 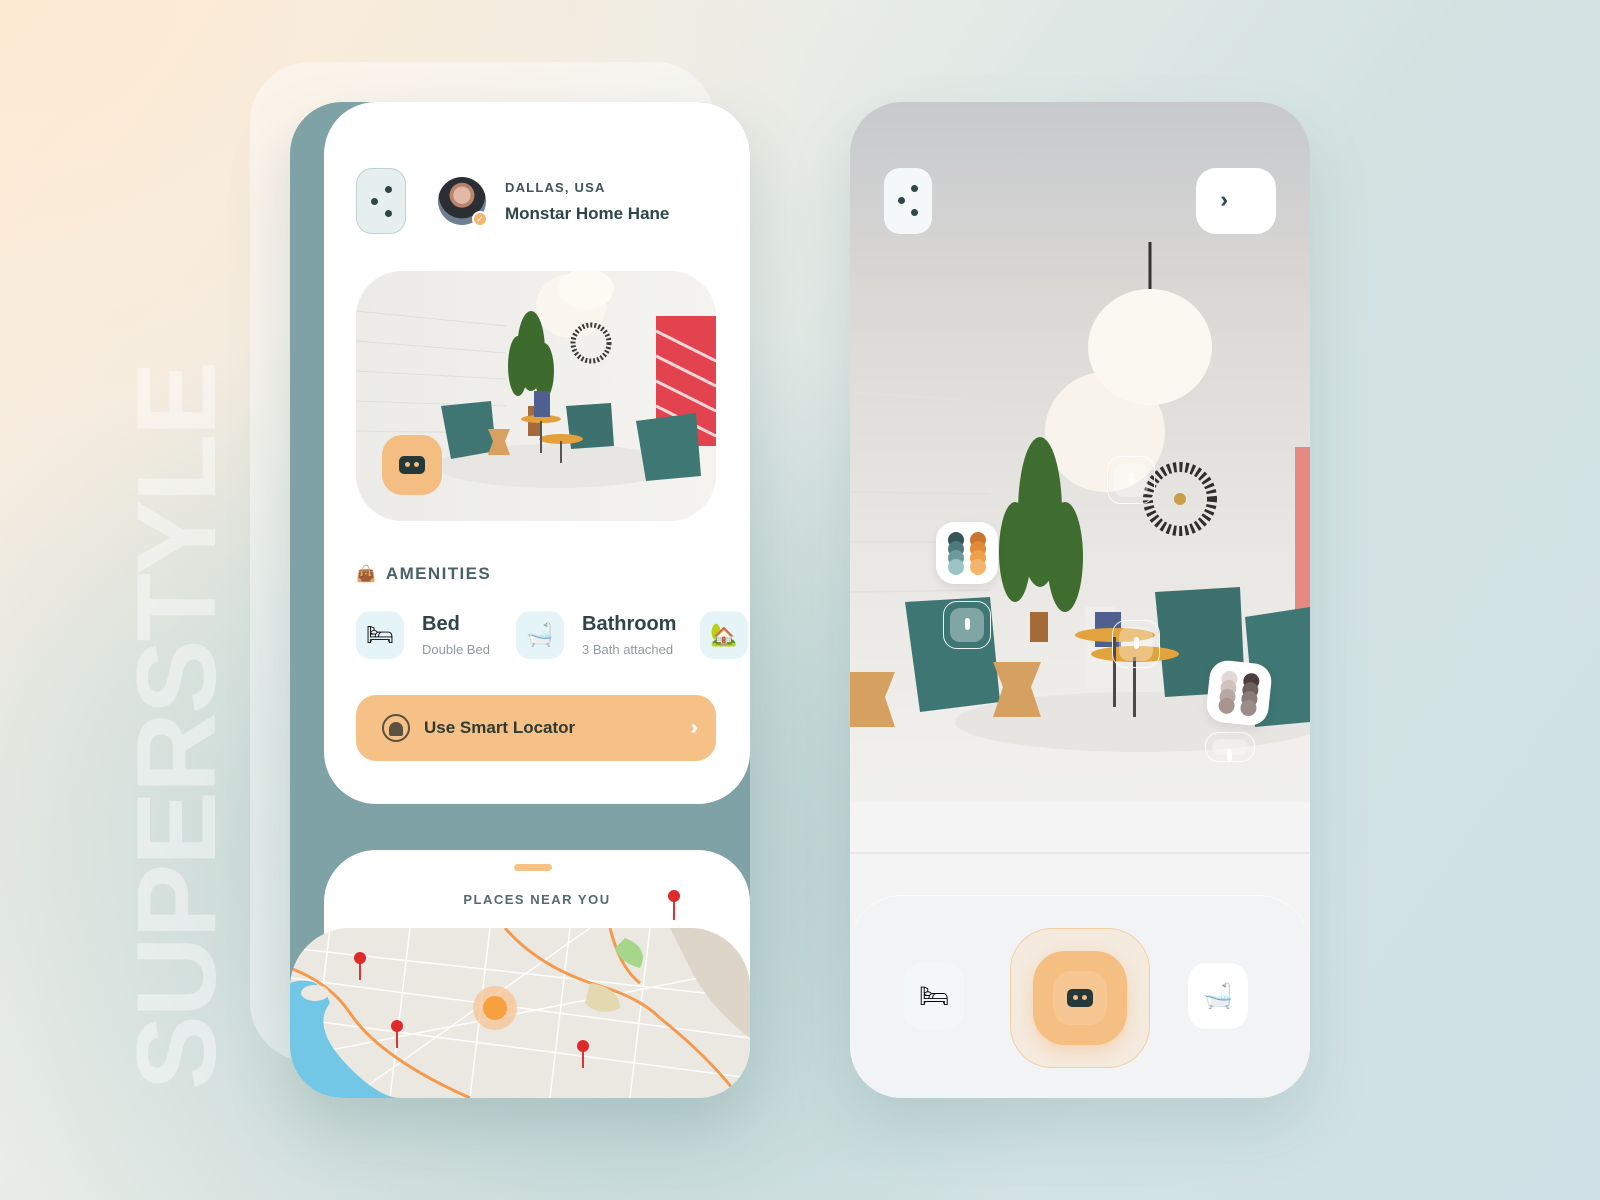 I want to click on next-button: ›››, so click(x=1236, y=201).